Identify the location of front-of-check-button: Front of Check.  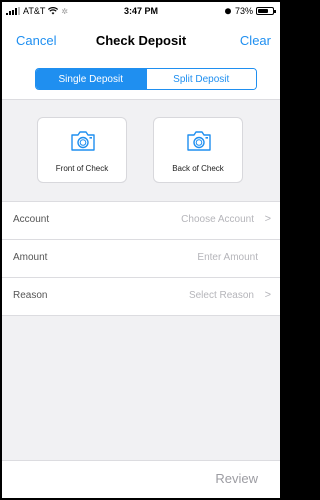
(82, 150).